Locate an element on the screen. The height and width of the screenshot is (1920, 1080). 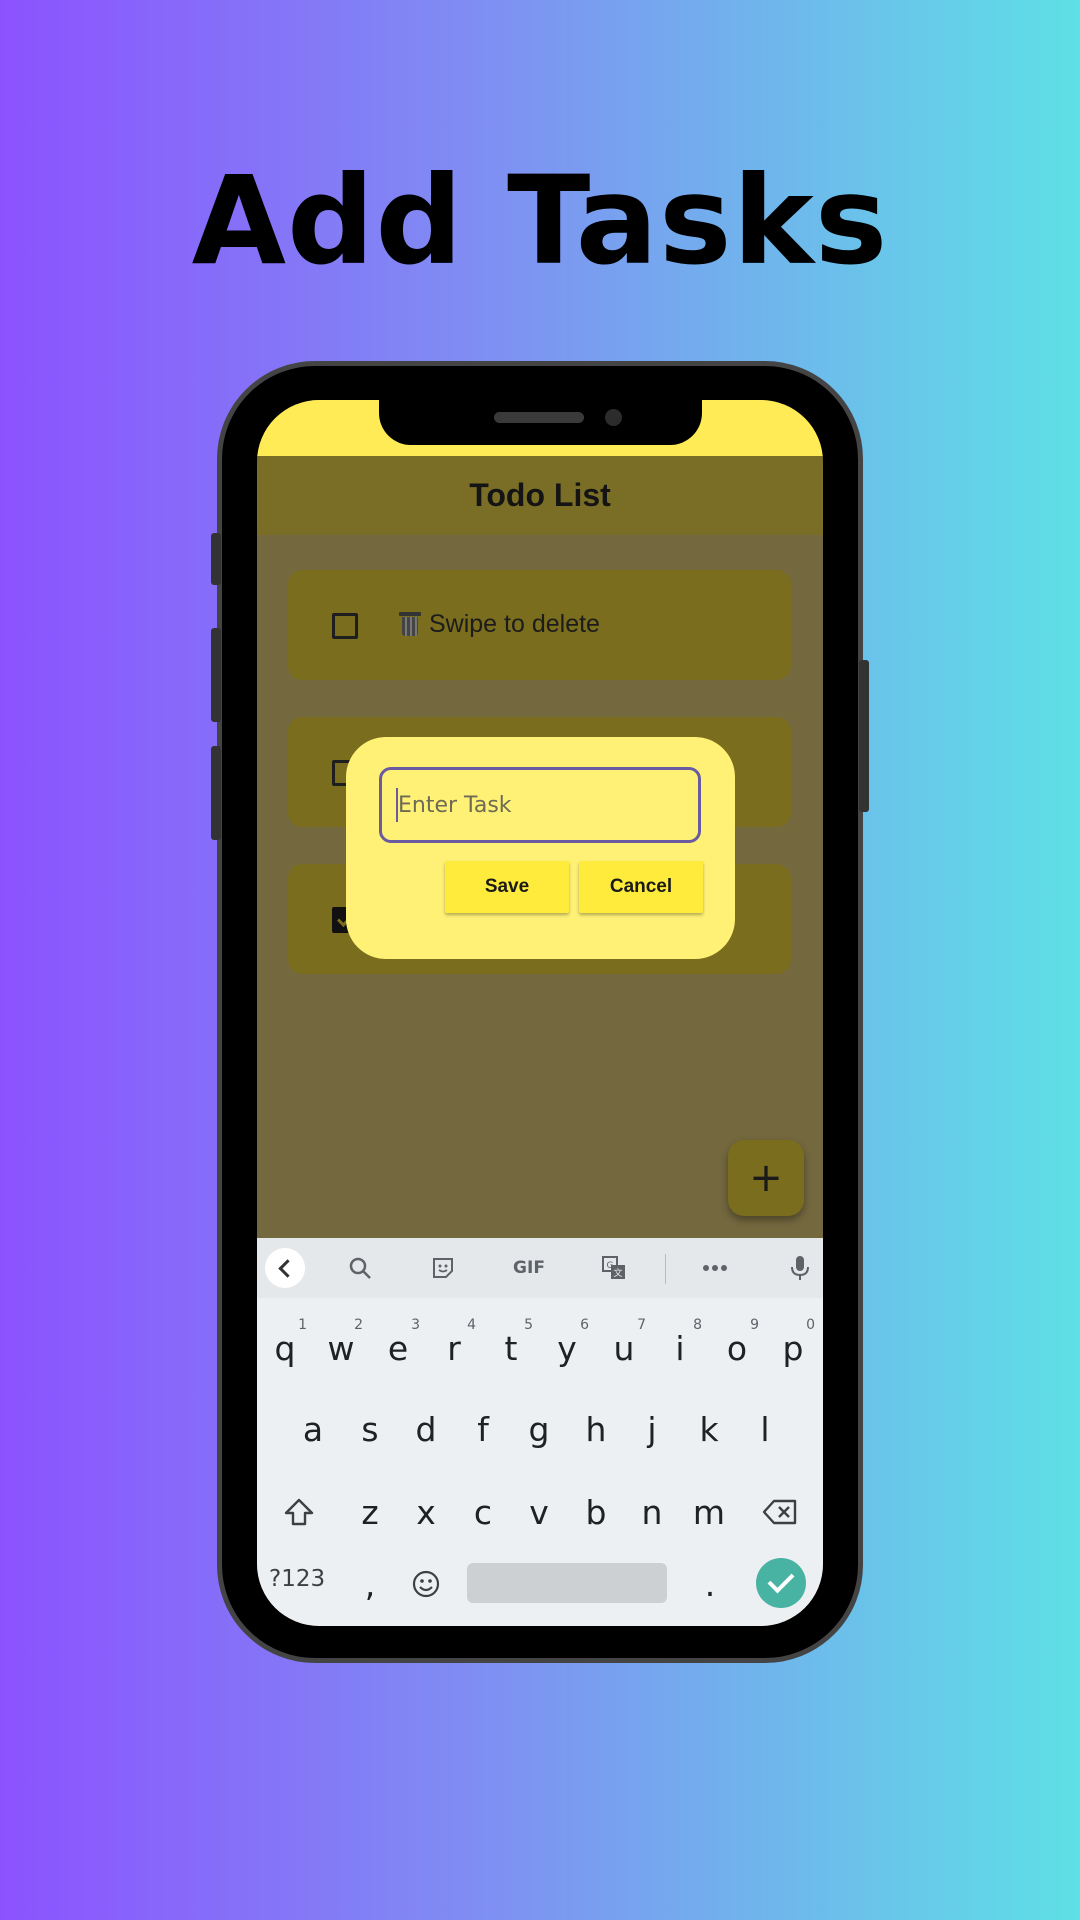
key-k: k is located at coordinates (709, 1429).